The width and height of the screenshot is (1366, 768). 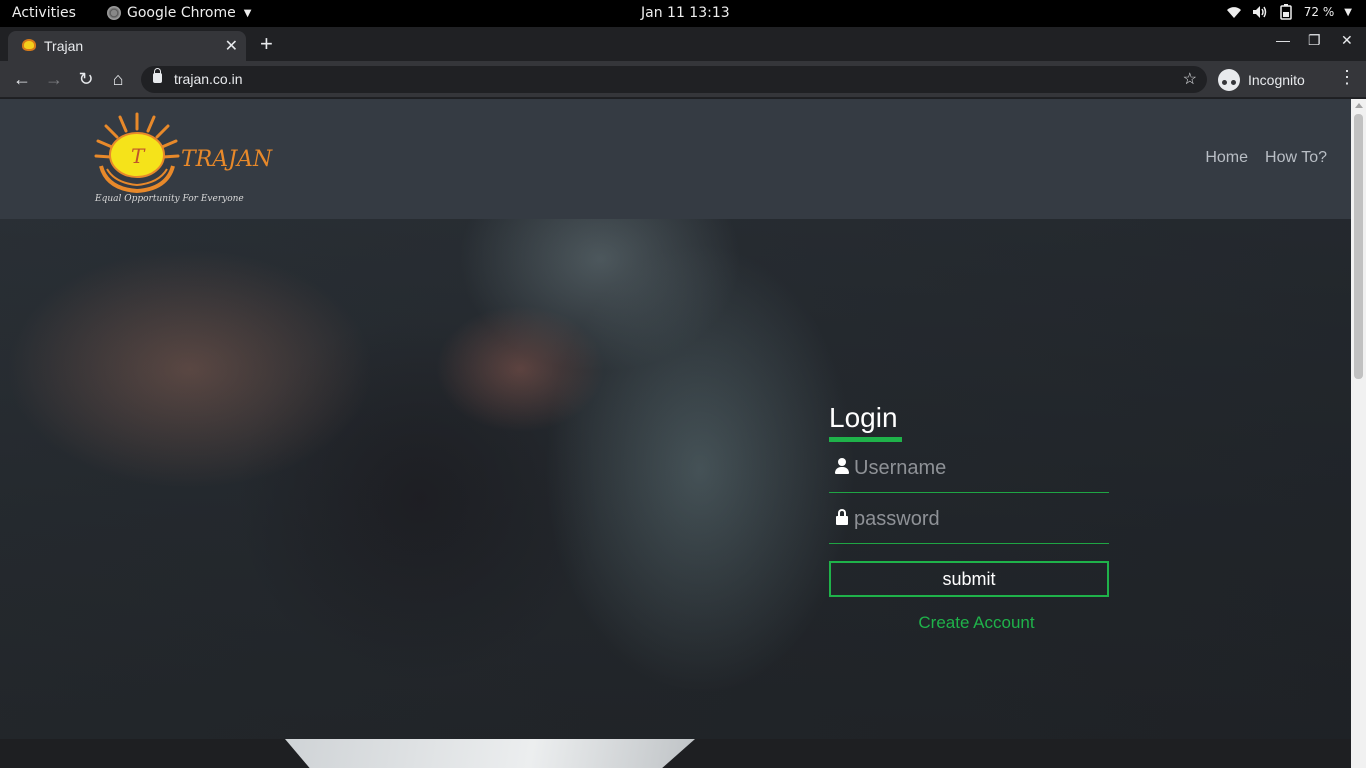 I want to click on chrome-menu-icon: ⋮, so click(x=1347, y=77).